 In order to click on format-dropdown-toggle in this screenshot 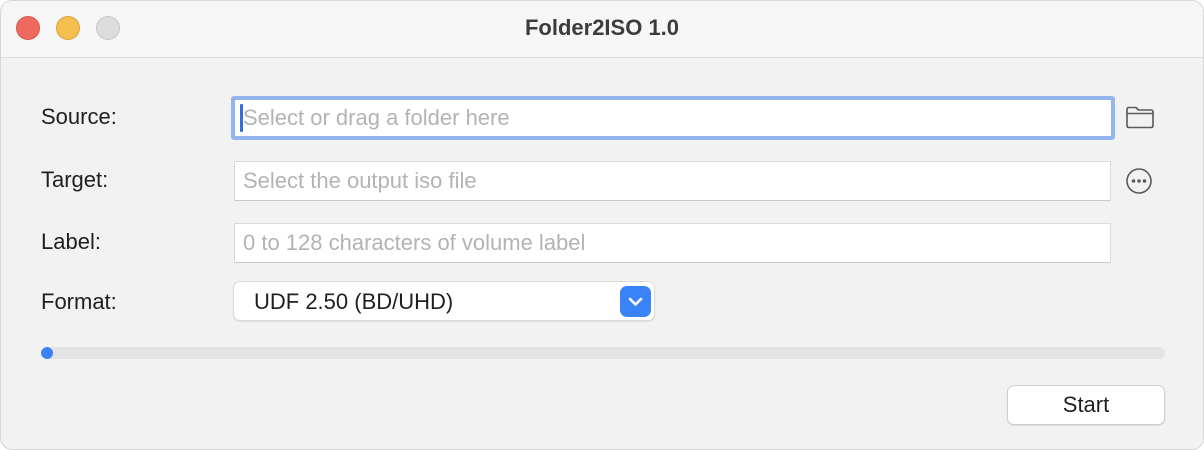, I will do `click(635, 301)`.